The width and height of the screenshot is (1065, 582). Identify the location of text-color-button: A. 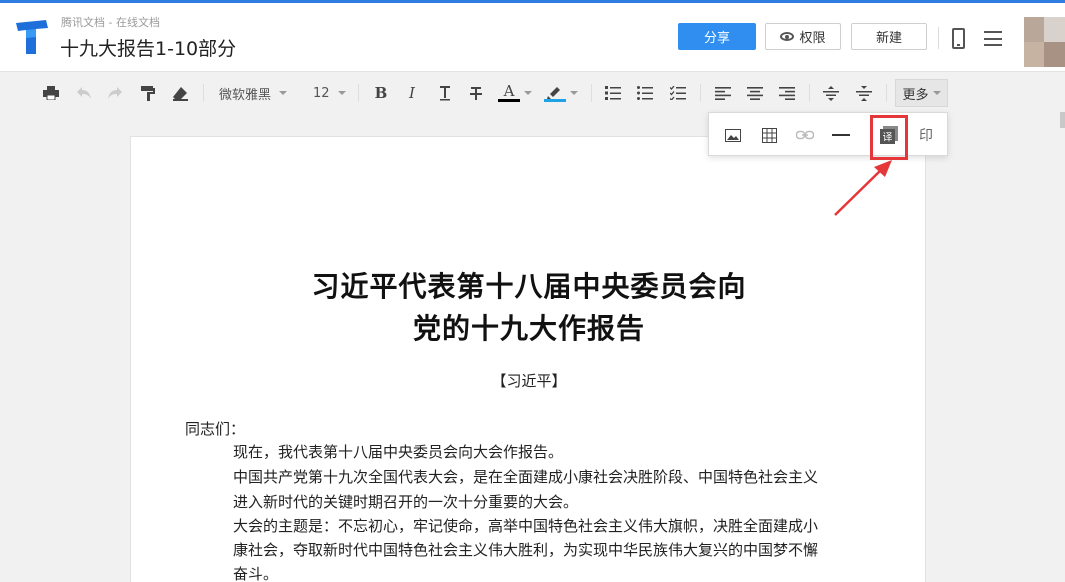
(516, 93).